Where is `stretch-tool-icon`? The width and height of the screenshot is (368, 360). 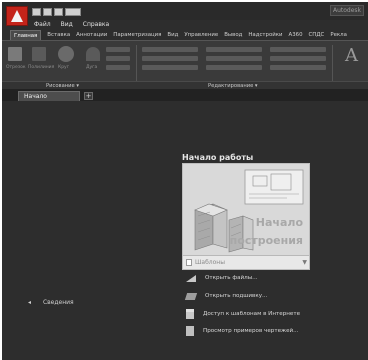
stretch-tool-icon is located at coordinates (170, 67).